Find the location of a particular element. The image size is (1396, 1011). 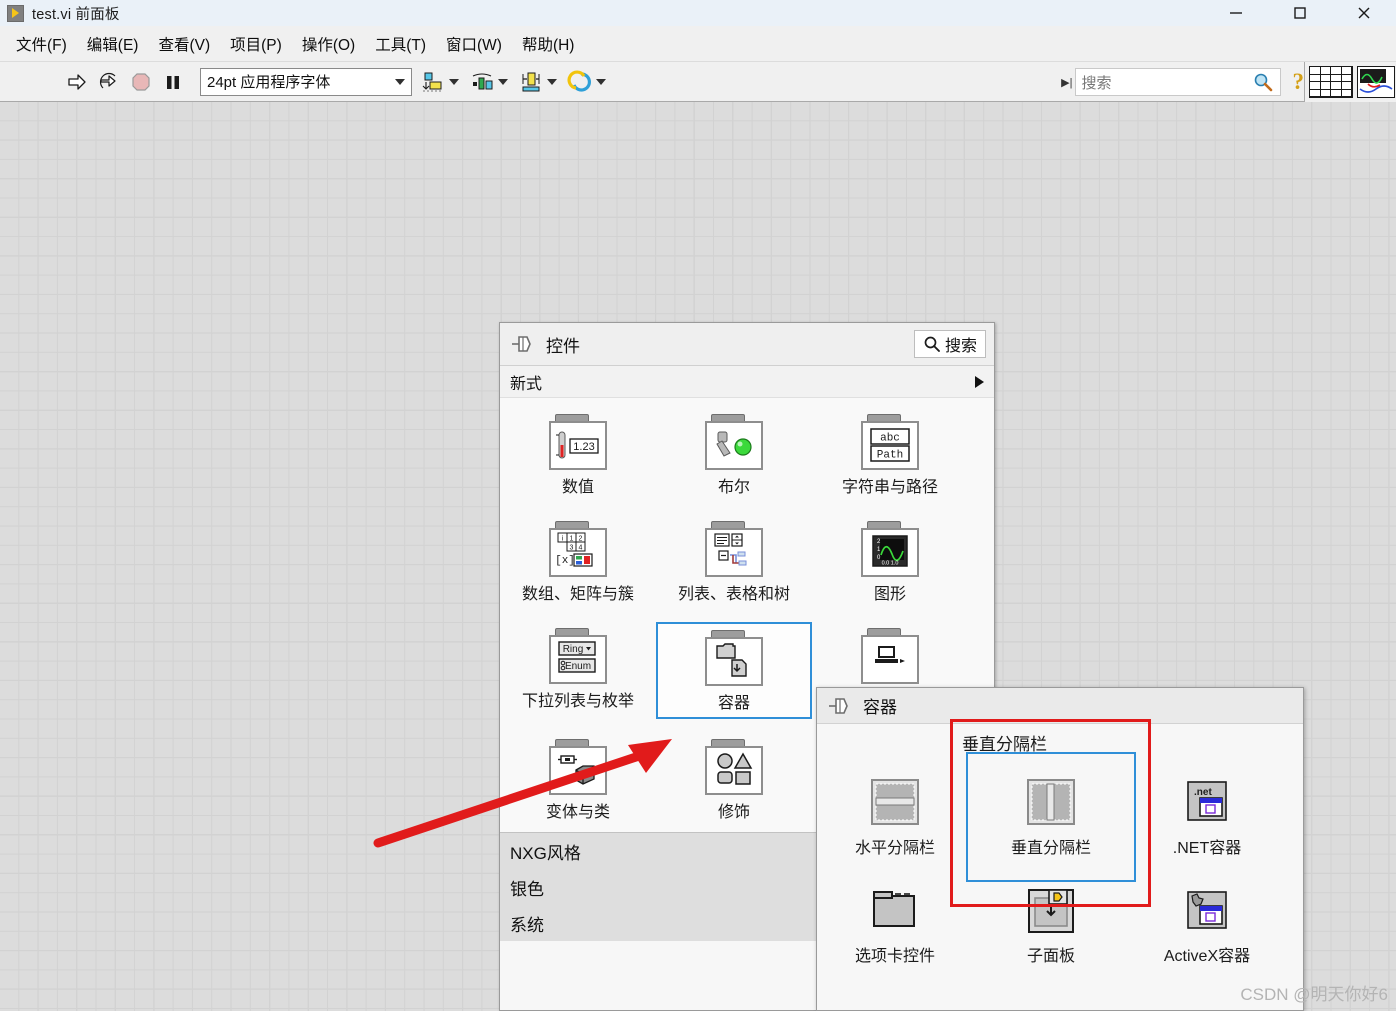

svg-text: 1 is located at coordinates (572, 539).